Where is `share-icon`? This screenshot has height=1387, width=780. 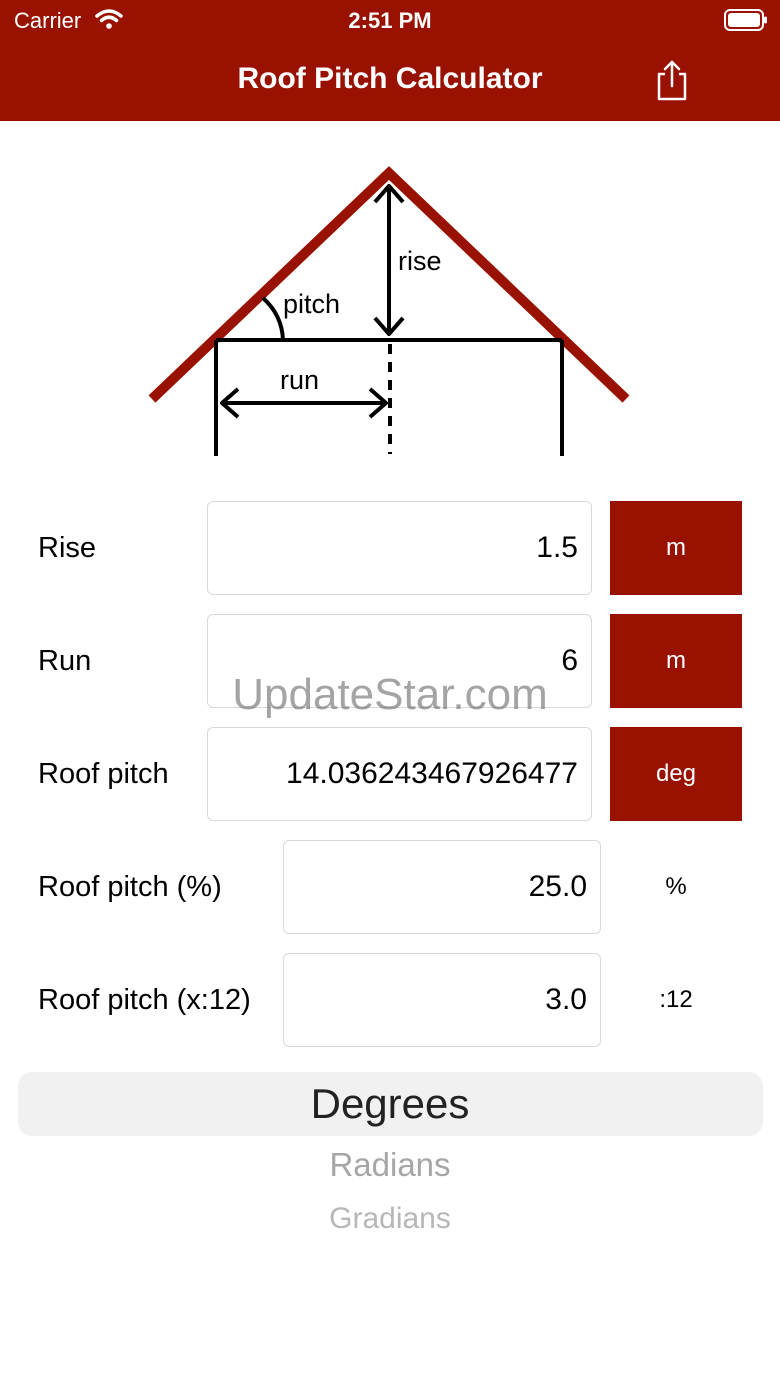
share-icon is located at coordinates (672, 80).